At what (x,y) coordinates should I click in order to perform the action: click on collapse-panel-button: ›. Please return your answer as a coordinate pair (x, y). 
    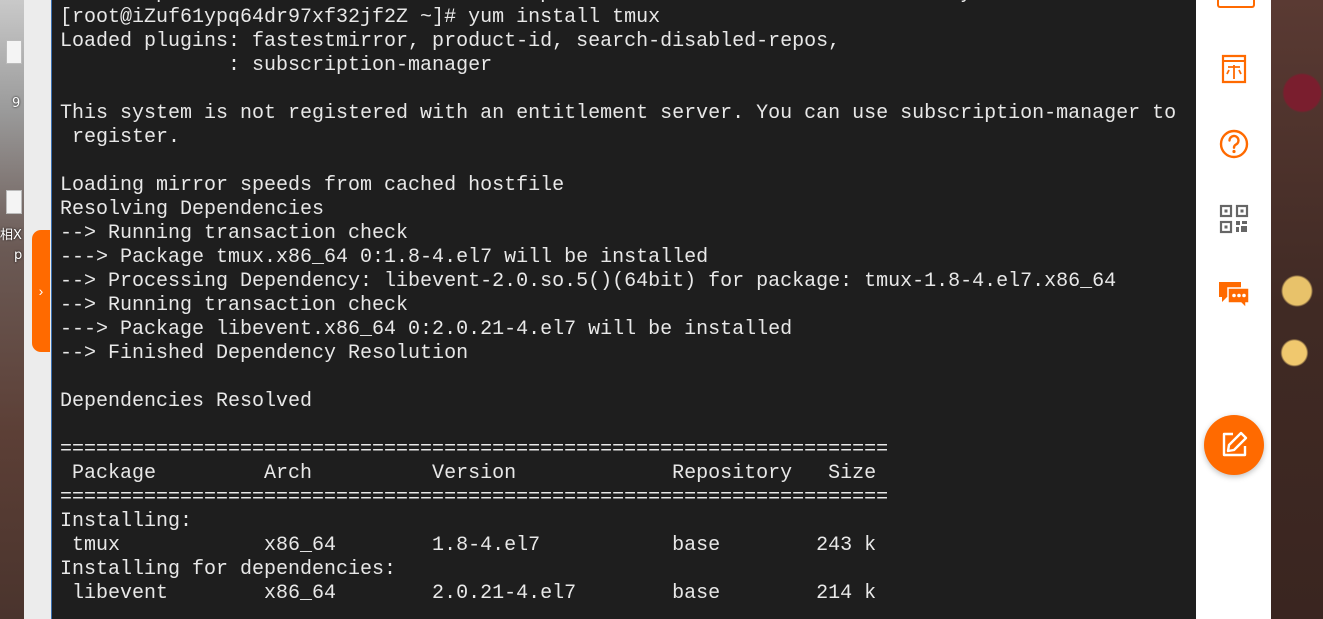
    Looking at the image, I should click on (41, 291).